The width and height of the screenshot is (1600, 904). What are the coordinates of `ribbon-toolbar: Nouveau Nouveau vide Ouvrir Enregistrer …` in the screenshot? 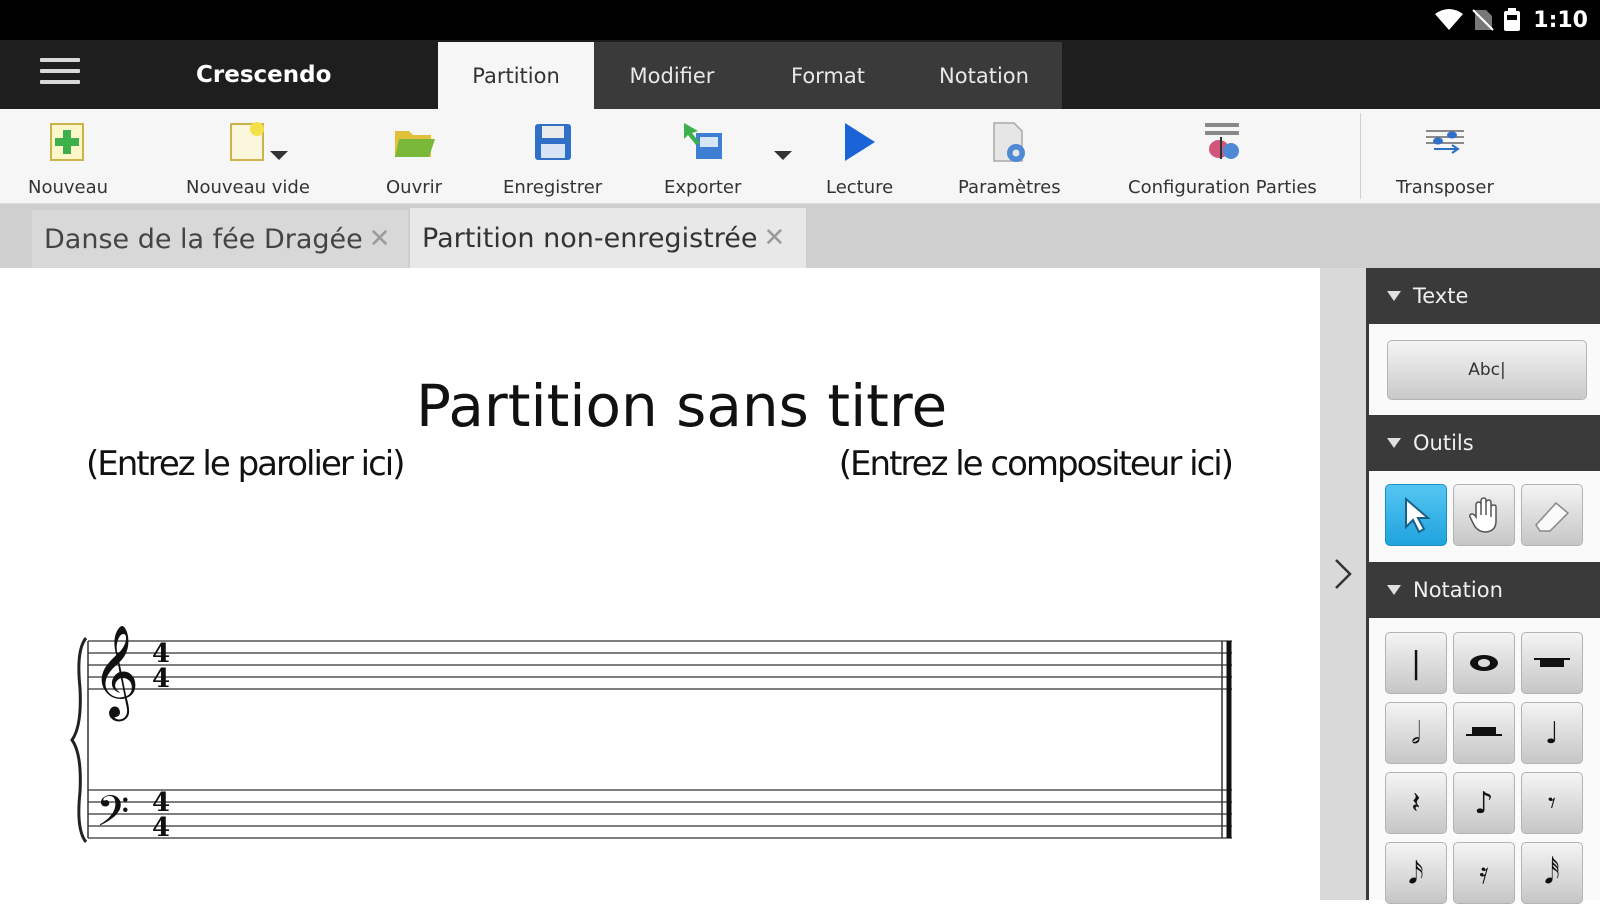 It's located at (800, 156).